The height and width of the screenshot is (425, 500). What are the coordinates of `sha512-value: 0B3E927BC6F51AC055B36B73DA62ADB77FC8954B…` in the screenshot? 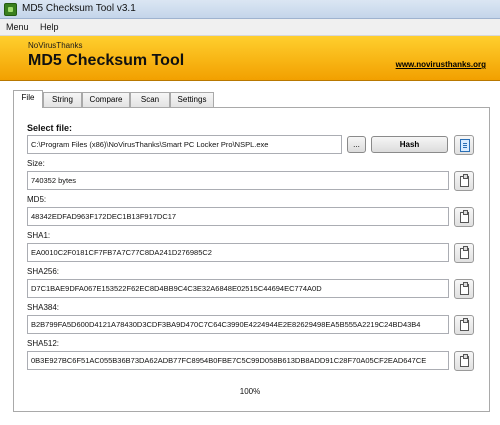 It's located at (238, 360).